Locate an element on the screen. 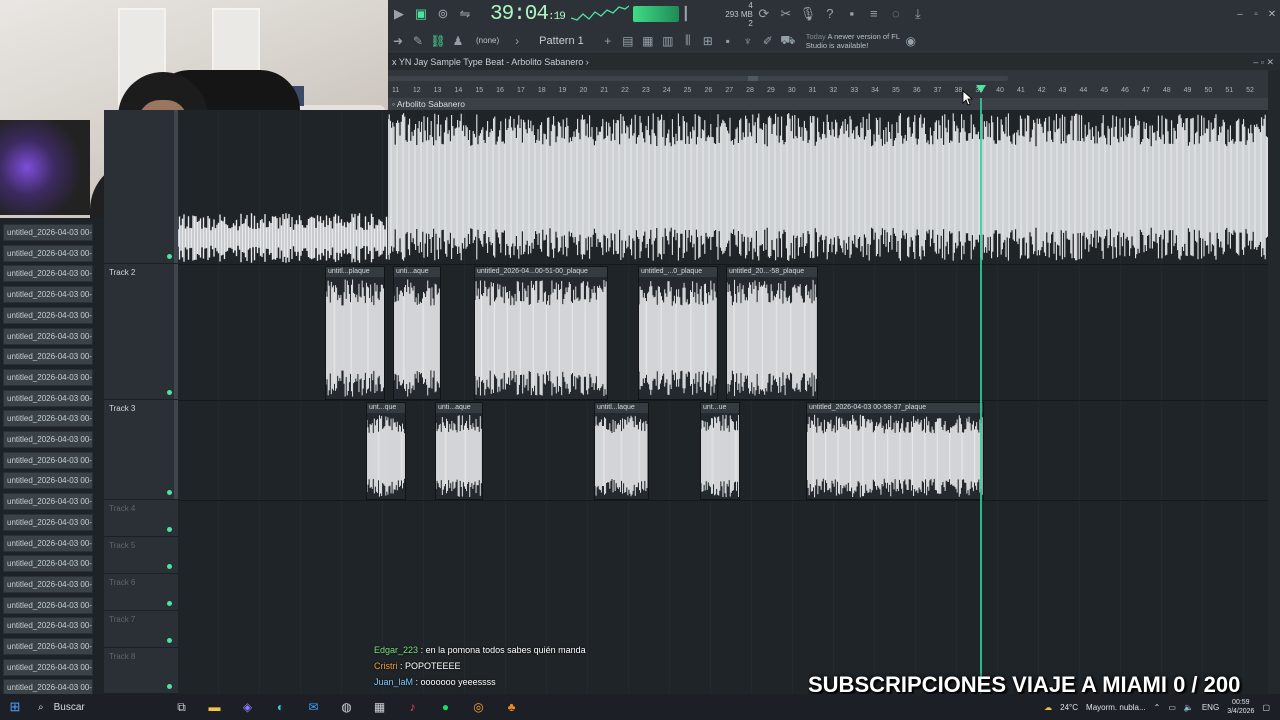 This screenshot has width=1280, height=720. mixer-icon: ≡ is located at coordinates (874, 14).